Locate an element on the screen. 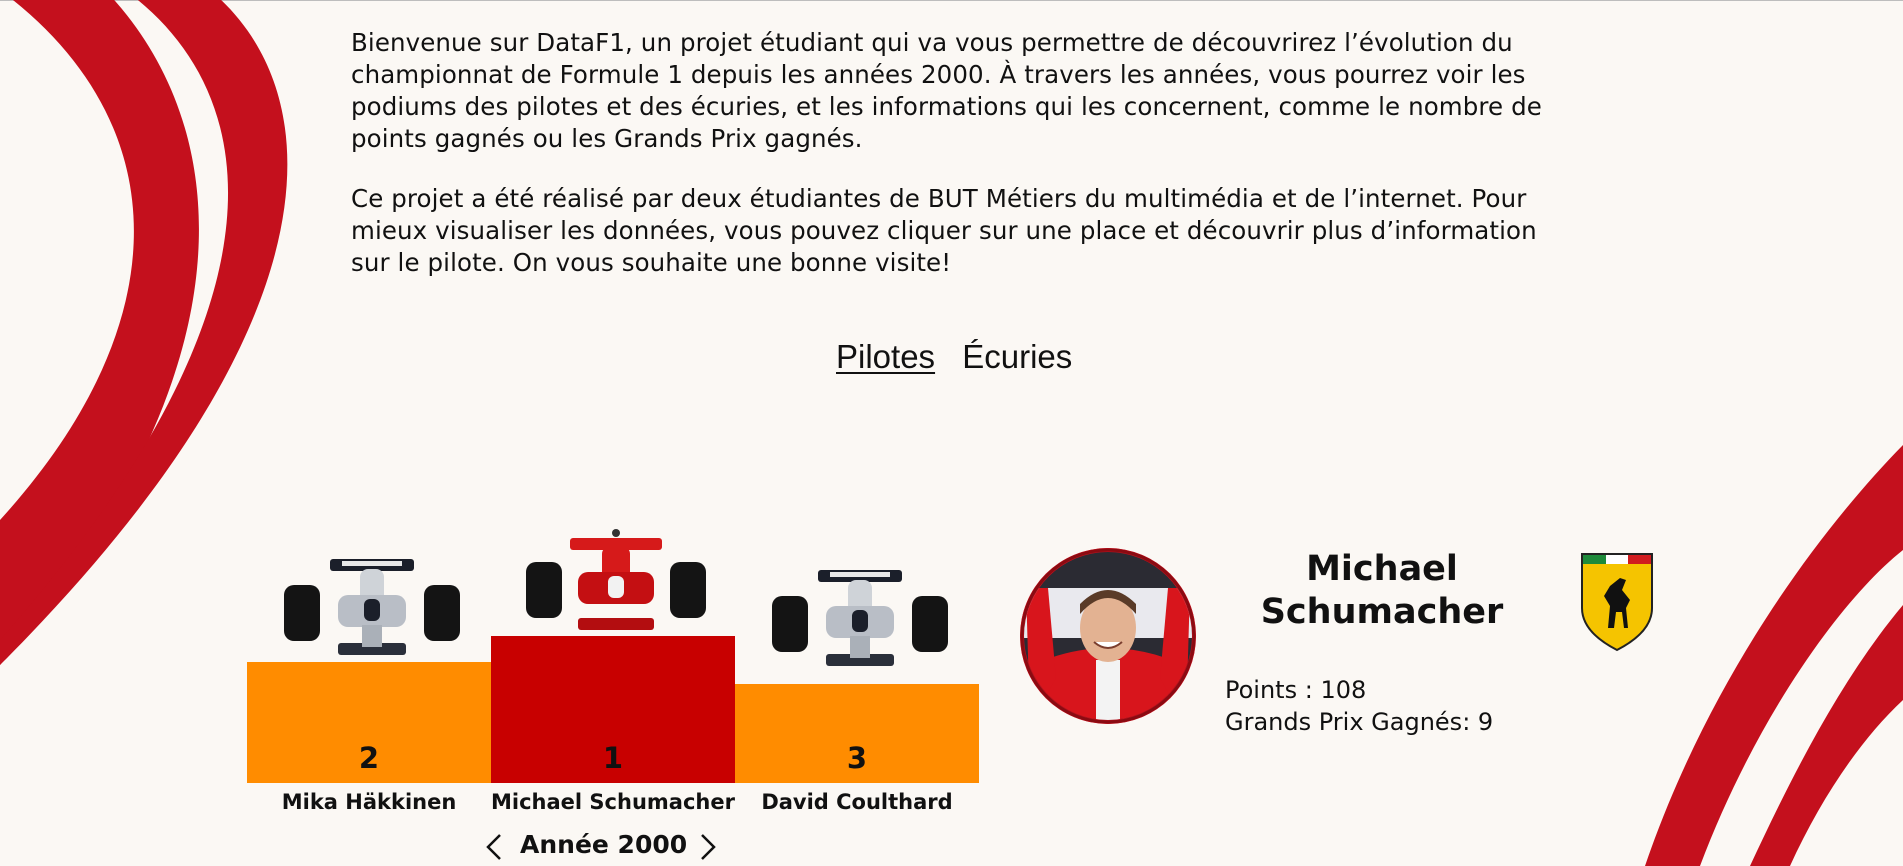  year-label: Année 2000 is located at coordinates (604, 844).